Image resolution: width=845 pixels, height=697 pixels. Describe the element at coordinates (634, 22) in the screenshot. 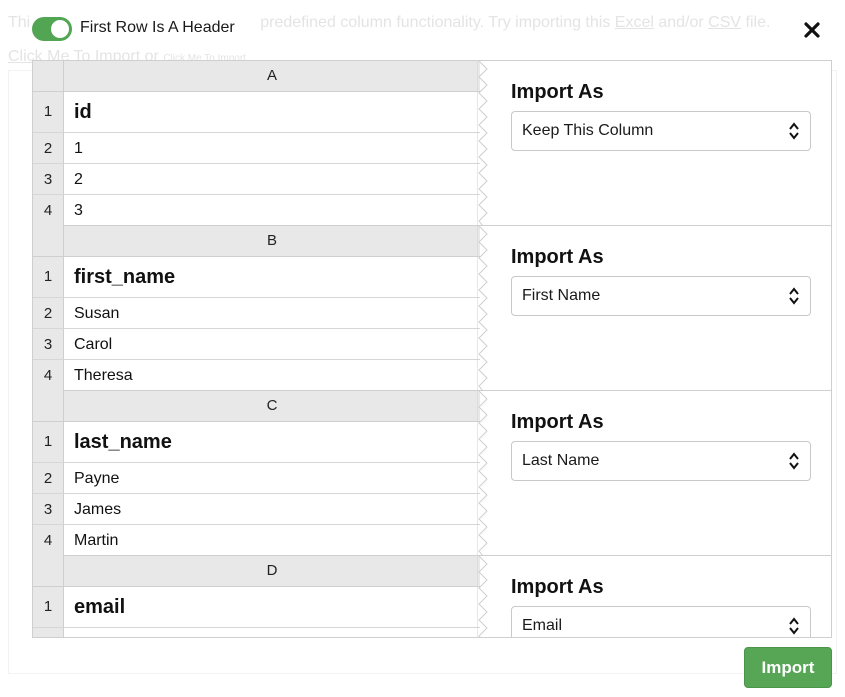

I see `excel-link: Excel` at that location.